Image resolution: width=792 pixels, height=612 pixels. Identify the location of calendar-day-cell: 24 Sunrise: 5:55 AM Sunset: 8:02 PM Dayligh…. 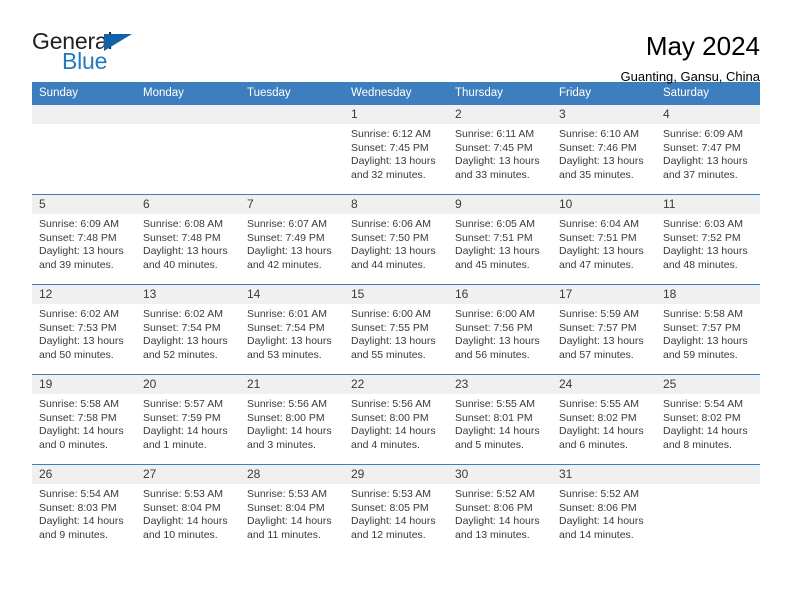
(604, 419).